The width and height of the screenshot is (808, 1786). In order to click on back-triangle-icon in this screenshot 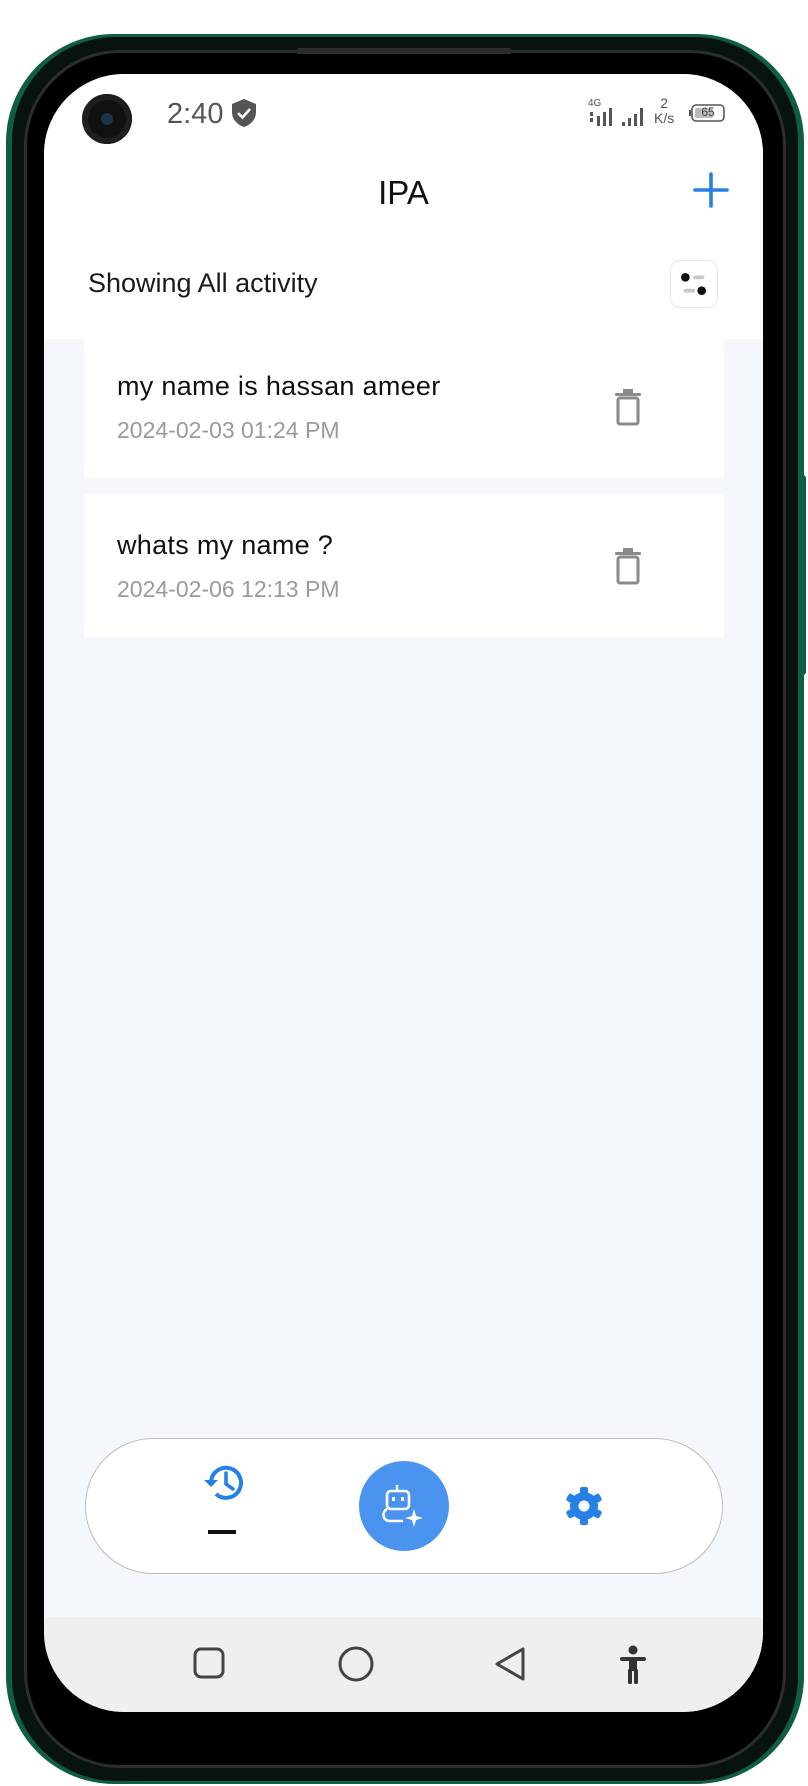, I will do `click(510, 1664)`.